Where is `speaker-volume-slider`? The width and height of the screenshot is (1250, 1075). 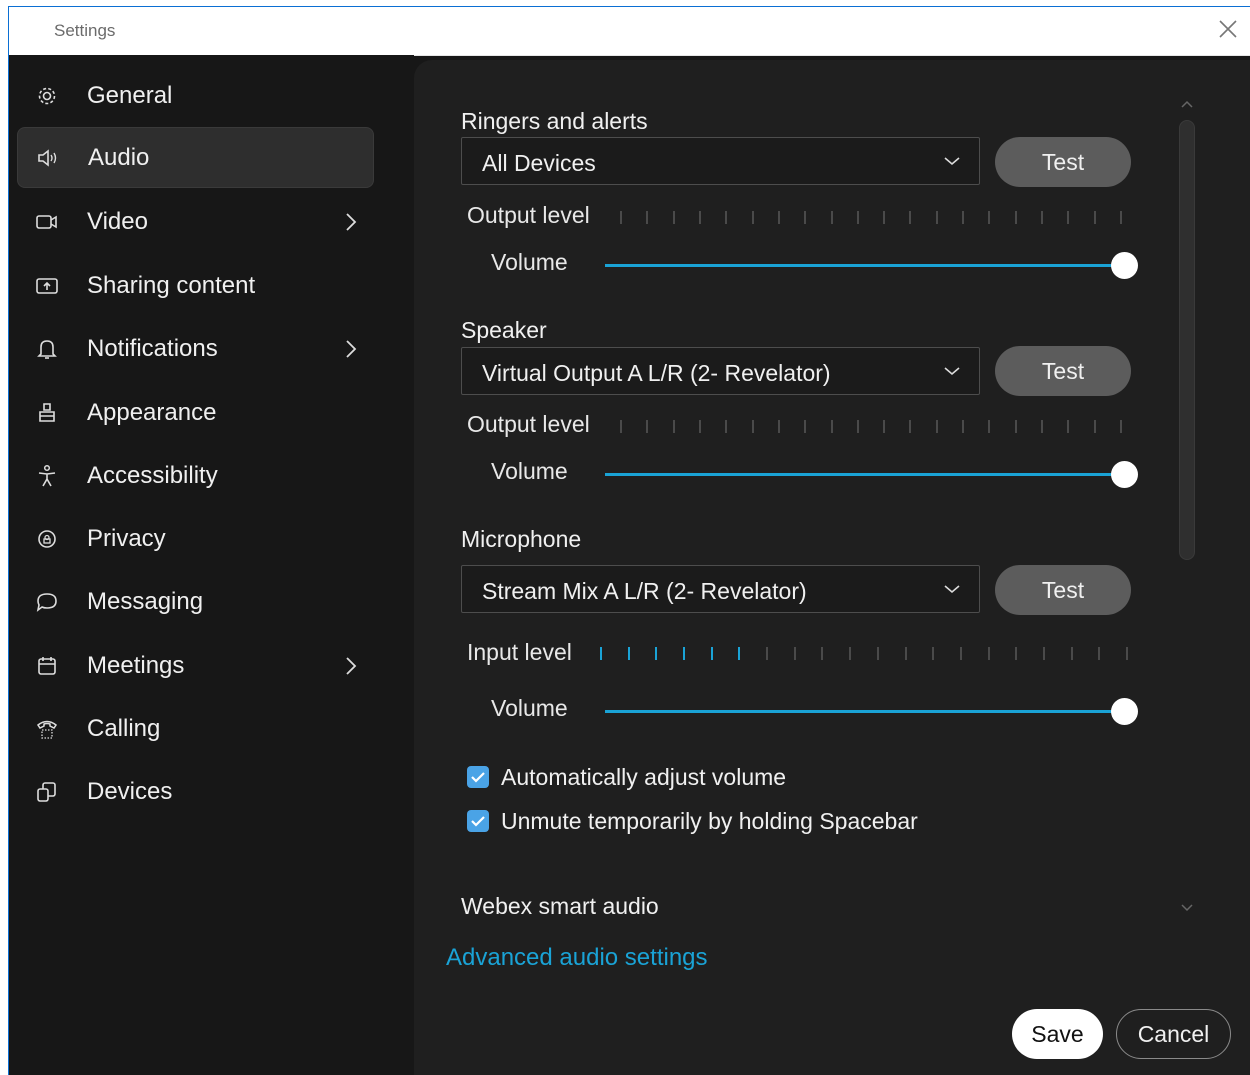 speaker-volume-slider is located at coordinates (871, 475).